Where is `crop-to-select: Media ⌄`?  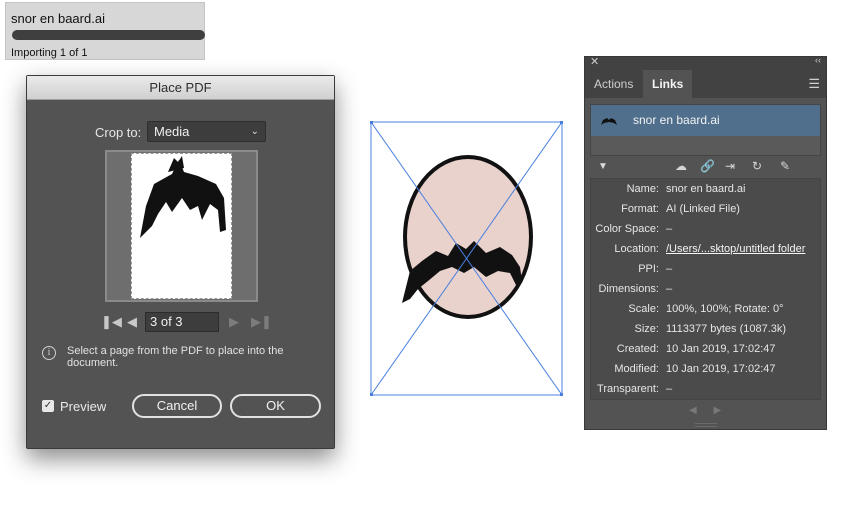
crop-to-select: Media ⌄ is located at coordinates (206, 131).